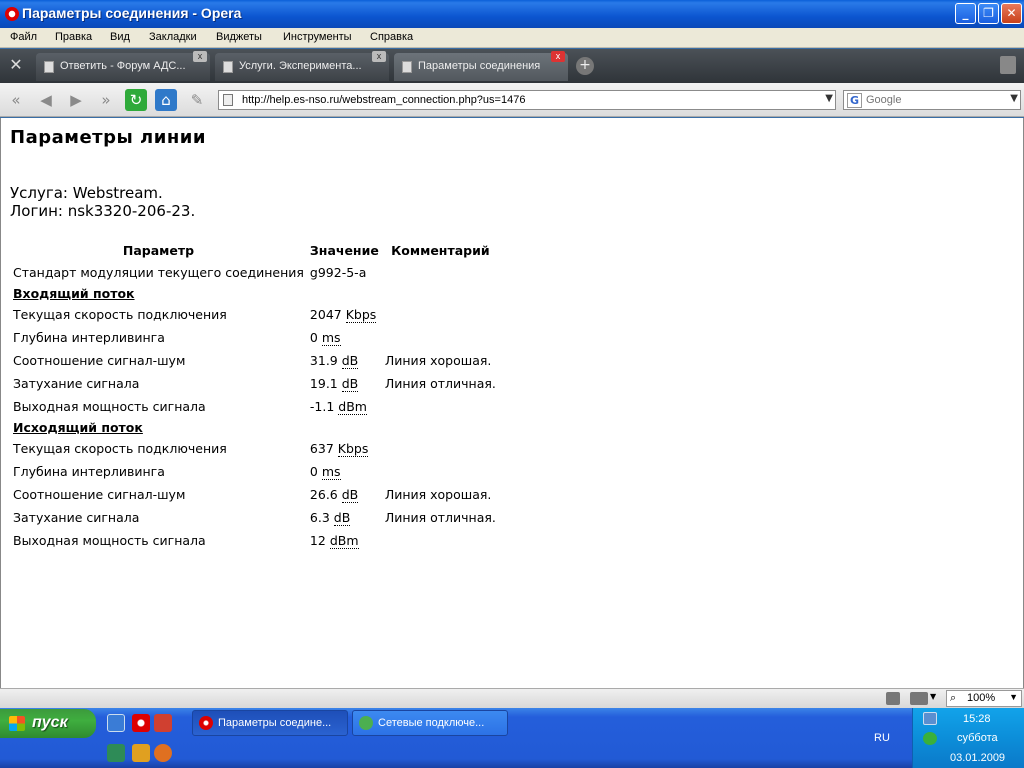 The width and height of the screenshot is (1024, 768). I want to click on excel-icon, so click(116, 753).